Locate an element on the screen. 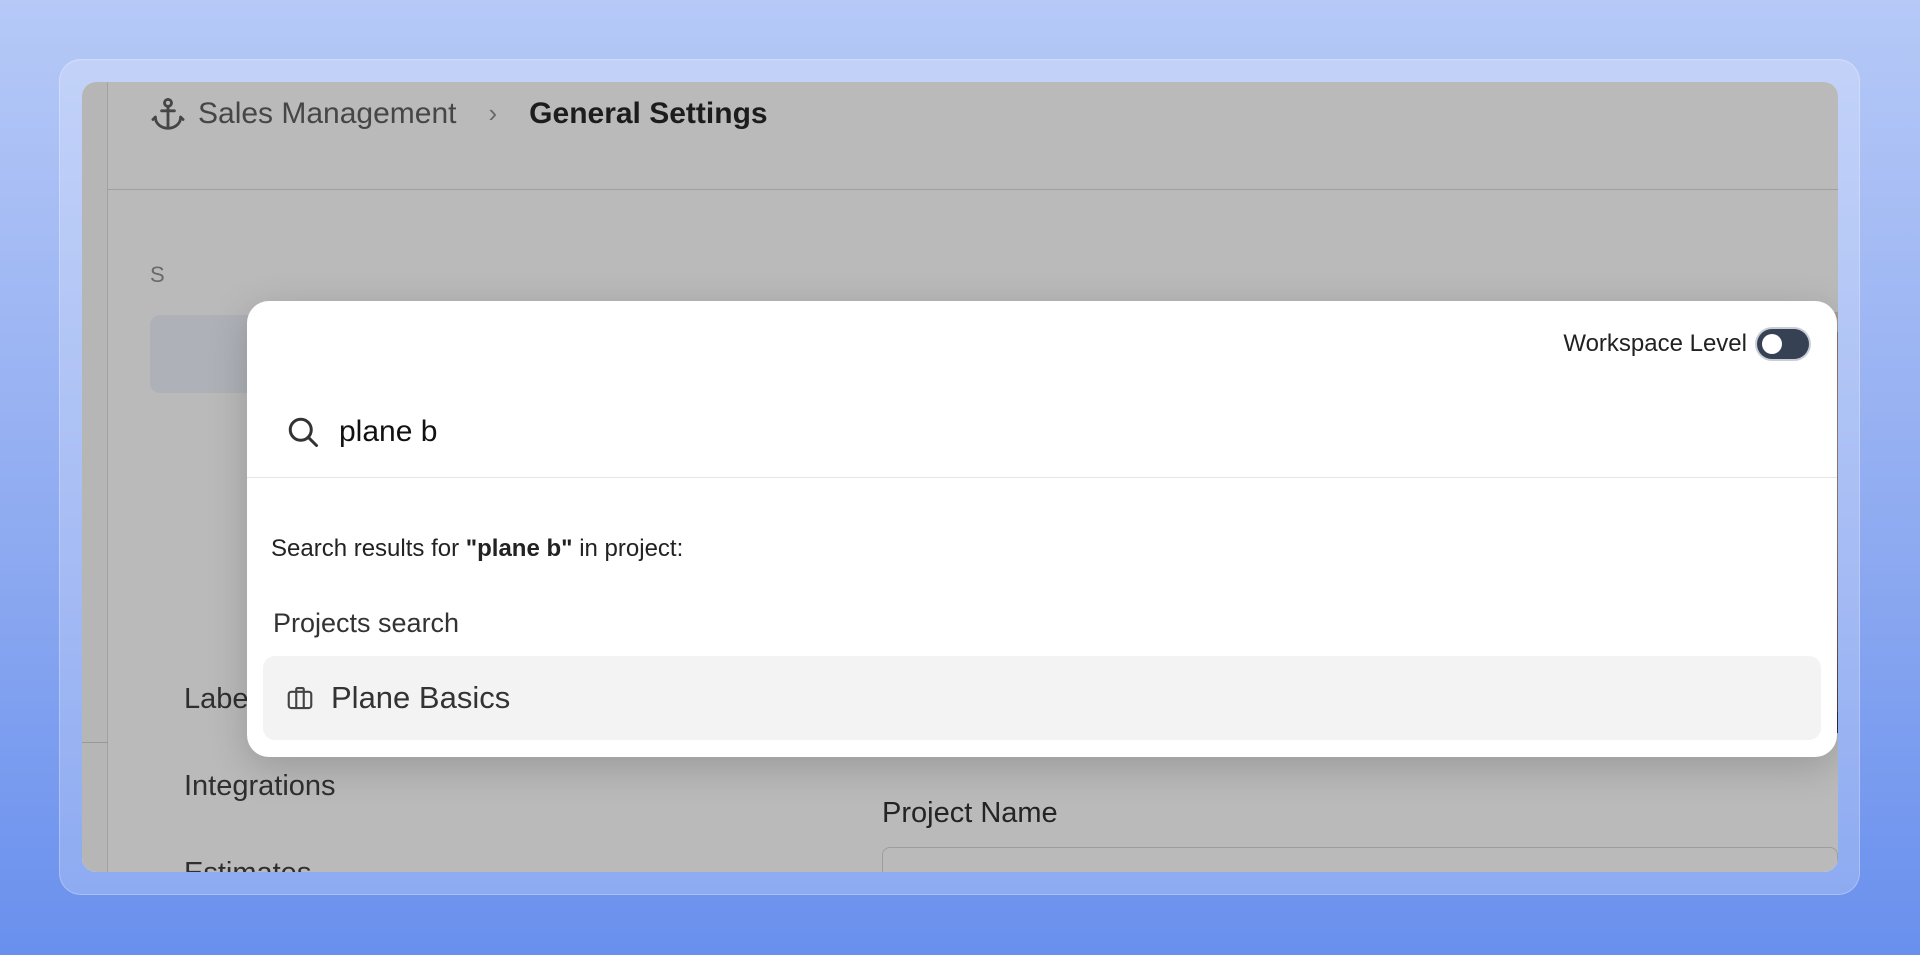  results-group-title: Projects search is located at coordinates (366, 623).